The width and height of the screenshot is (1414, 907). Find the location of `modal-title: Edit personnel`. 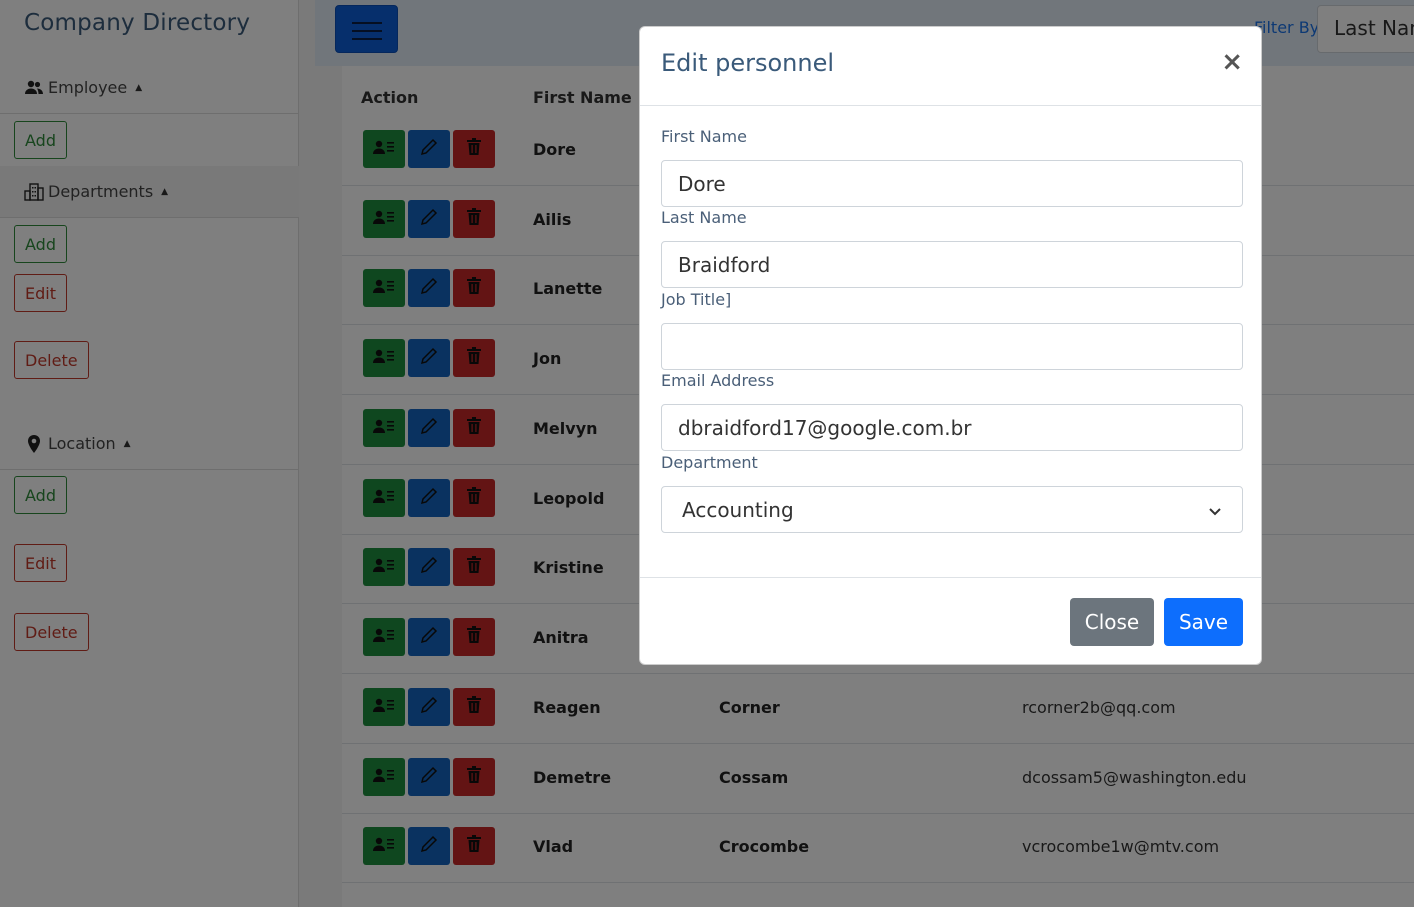

modal-title: Edit personnel is located at coordinates (748, 63).